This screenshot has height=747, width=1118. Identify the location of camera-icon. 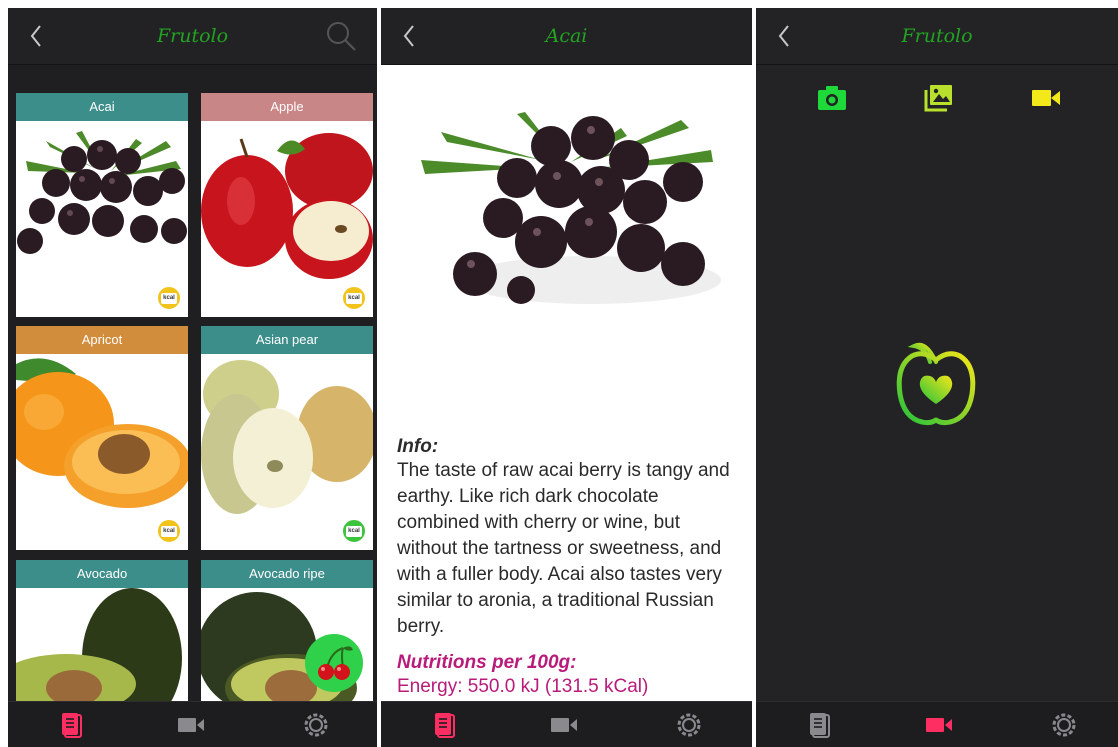
(832, 98).